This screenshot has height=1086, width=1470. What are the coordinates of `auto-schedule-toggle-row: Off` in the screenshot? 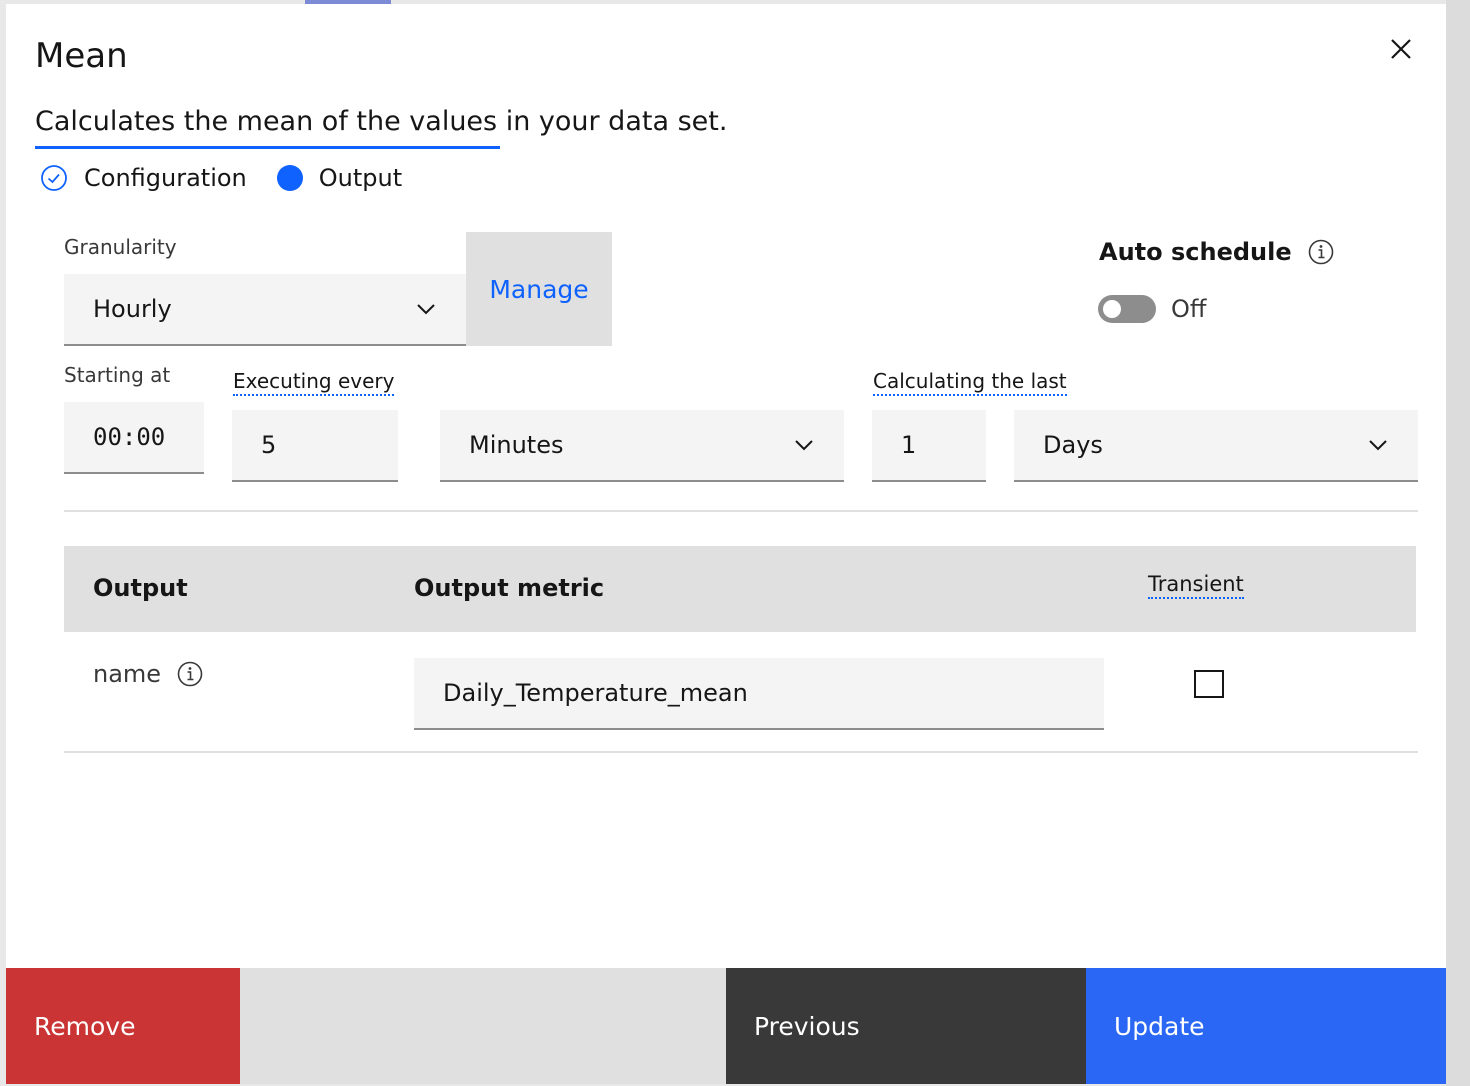 It's located at (1152, 309).